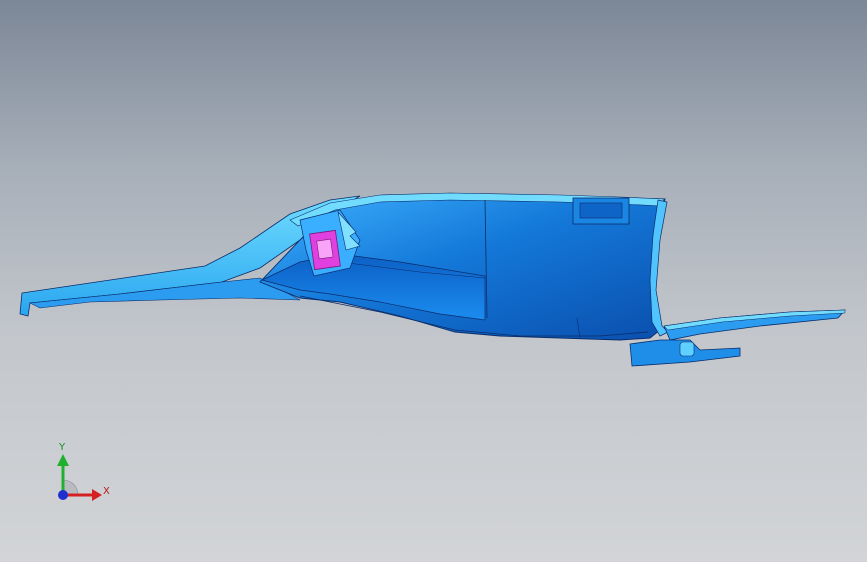  What do you see at coordinates (79, 477) in the screenshot?
I see `triad-graphic` at bounding box center [79, 477].